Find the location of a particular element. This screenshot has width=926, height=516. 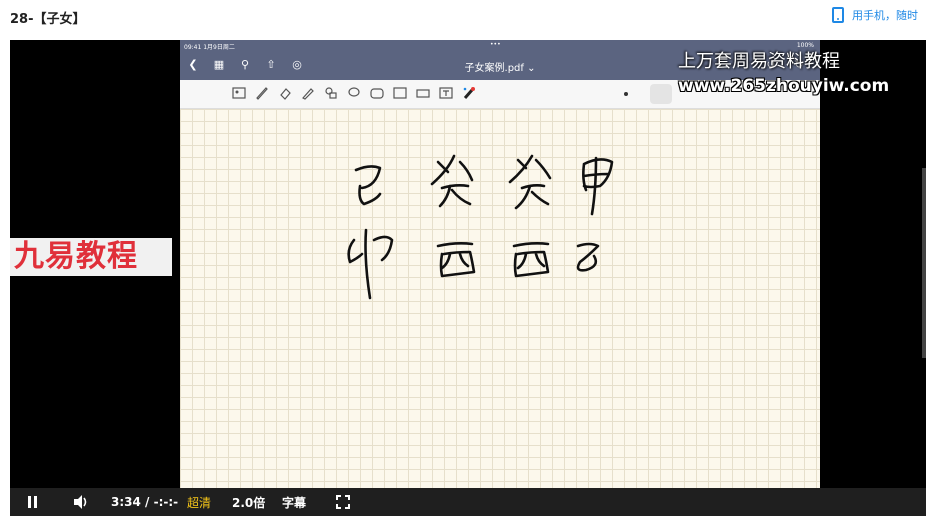

brand-text: 九易教程 is located at coordinates (76, 256).